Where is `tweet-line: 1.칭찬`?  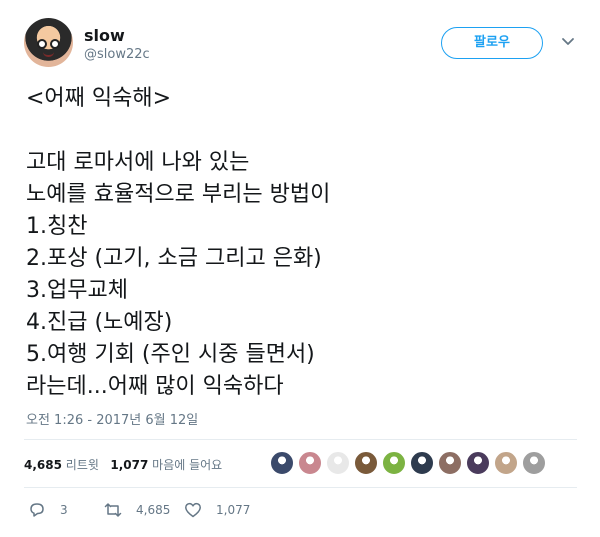
tweet-line: 1.칭찬 is located at coordinates (57, 226).